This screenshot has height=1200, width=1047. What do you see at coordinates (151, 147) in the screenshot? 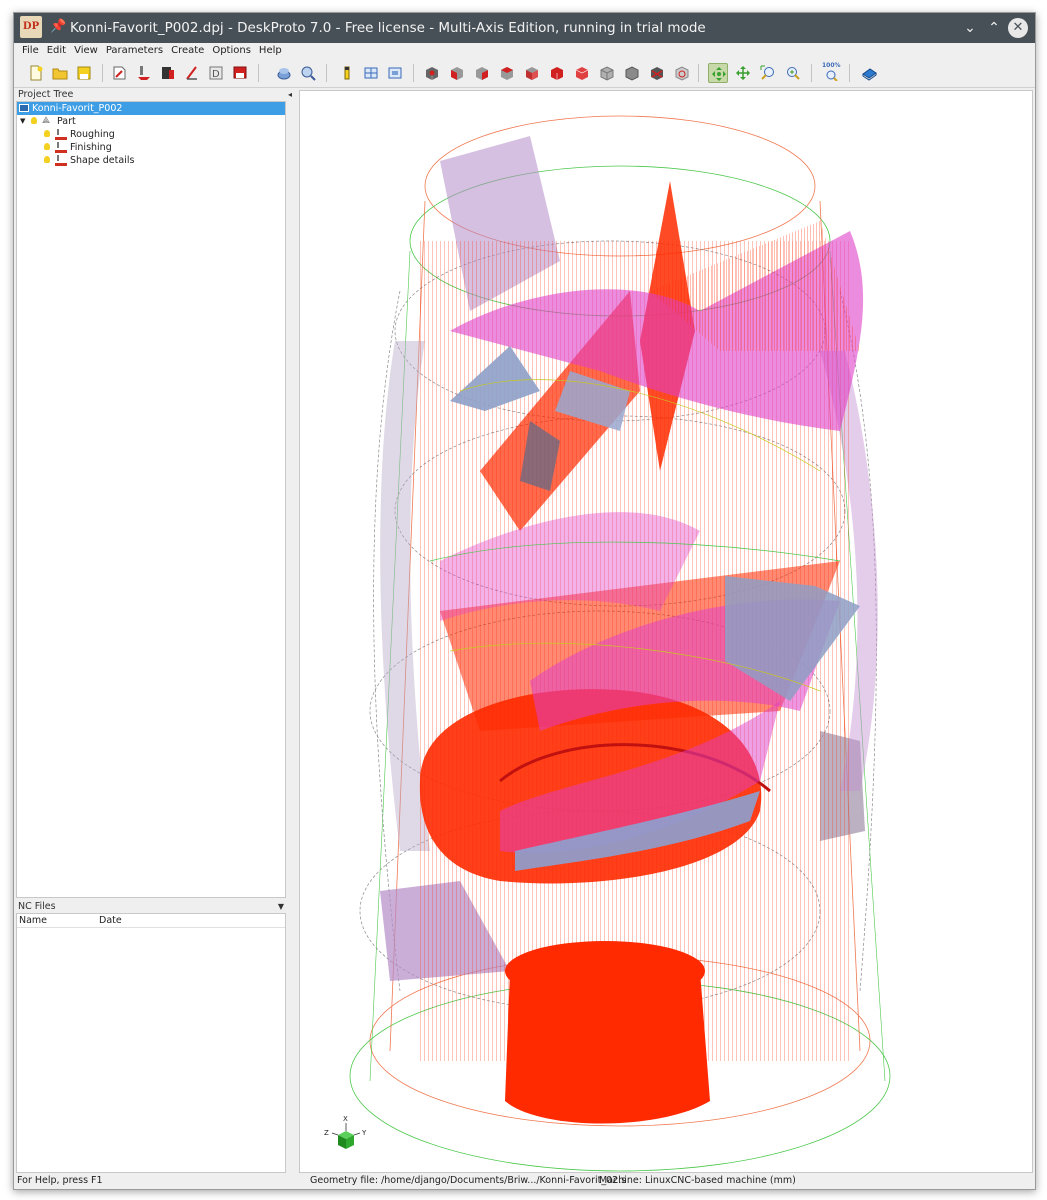
I see `tree-item-finishing: Finishing` at bounding box center [151, 147].